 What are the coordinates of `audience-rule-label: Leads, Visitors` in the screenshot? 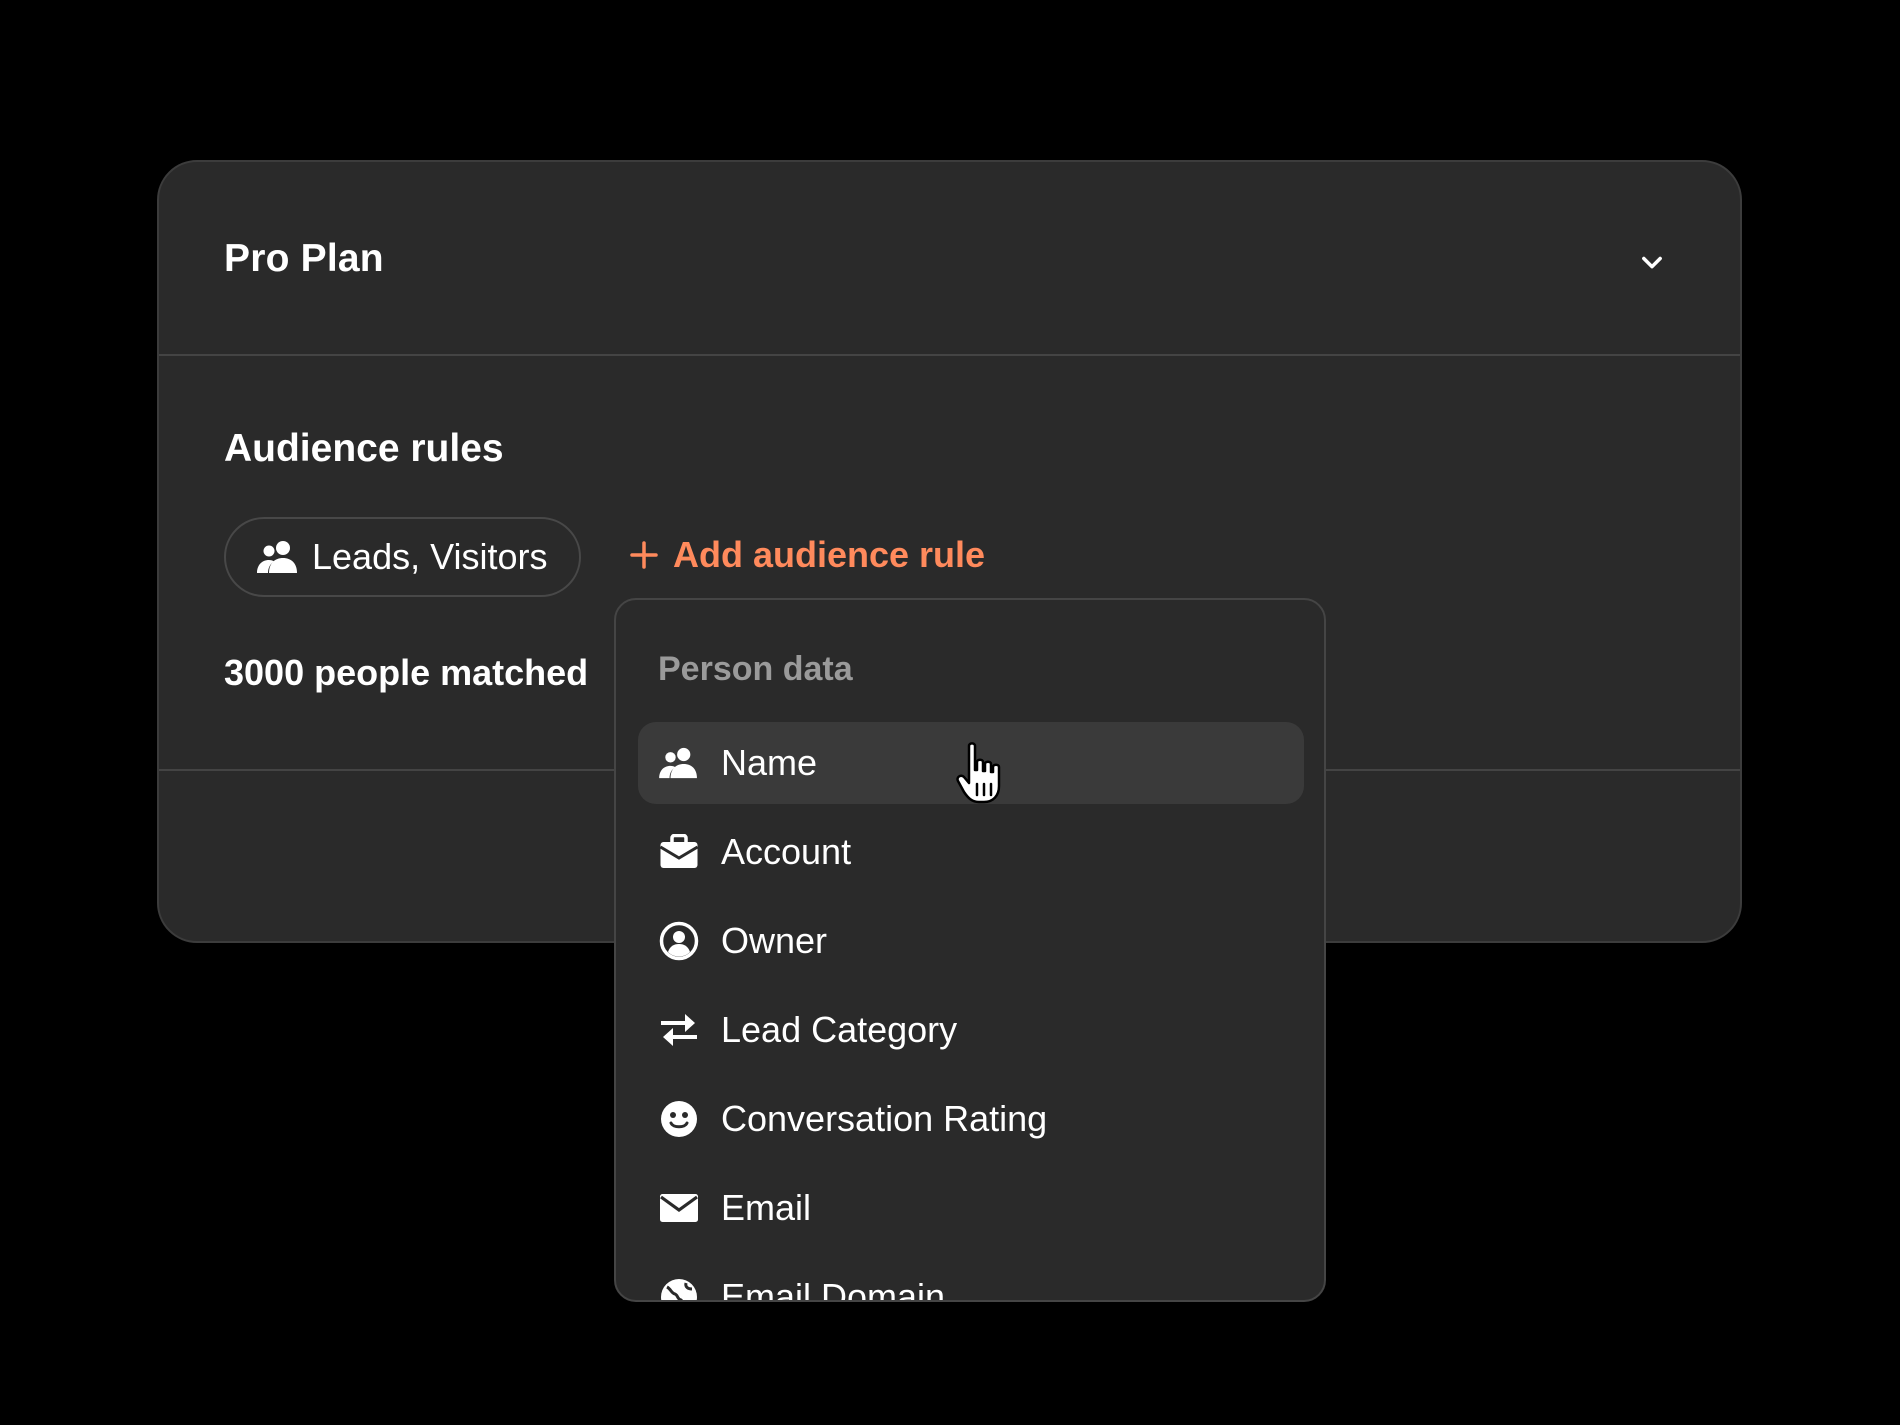 It's located at (430, 556).